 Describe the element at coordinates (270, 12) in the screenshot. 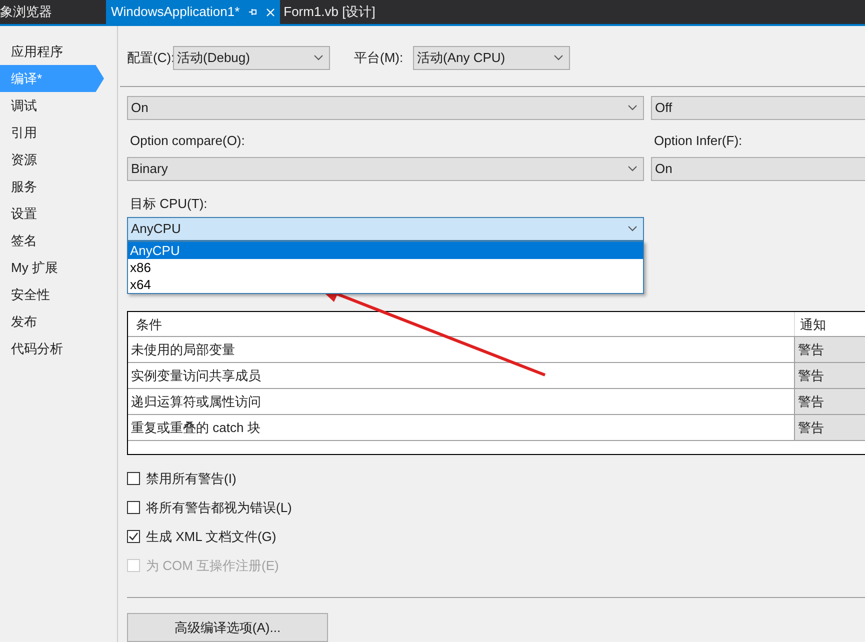

I see `close-icon` at that location.